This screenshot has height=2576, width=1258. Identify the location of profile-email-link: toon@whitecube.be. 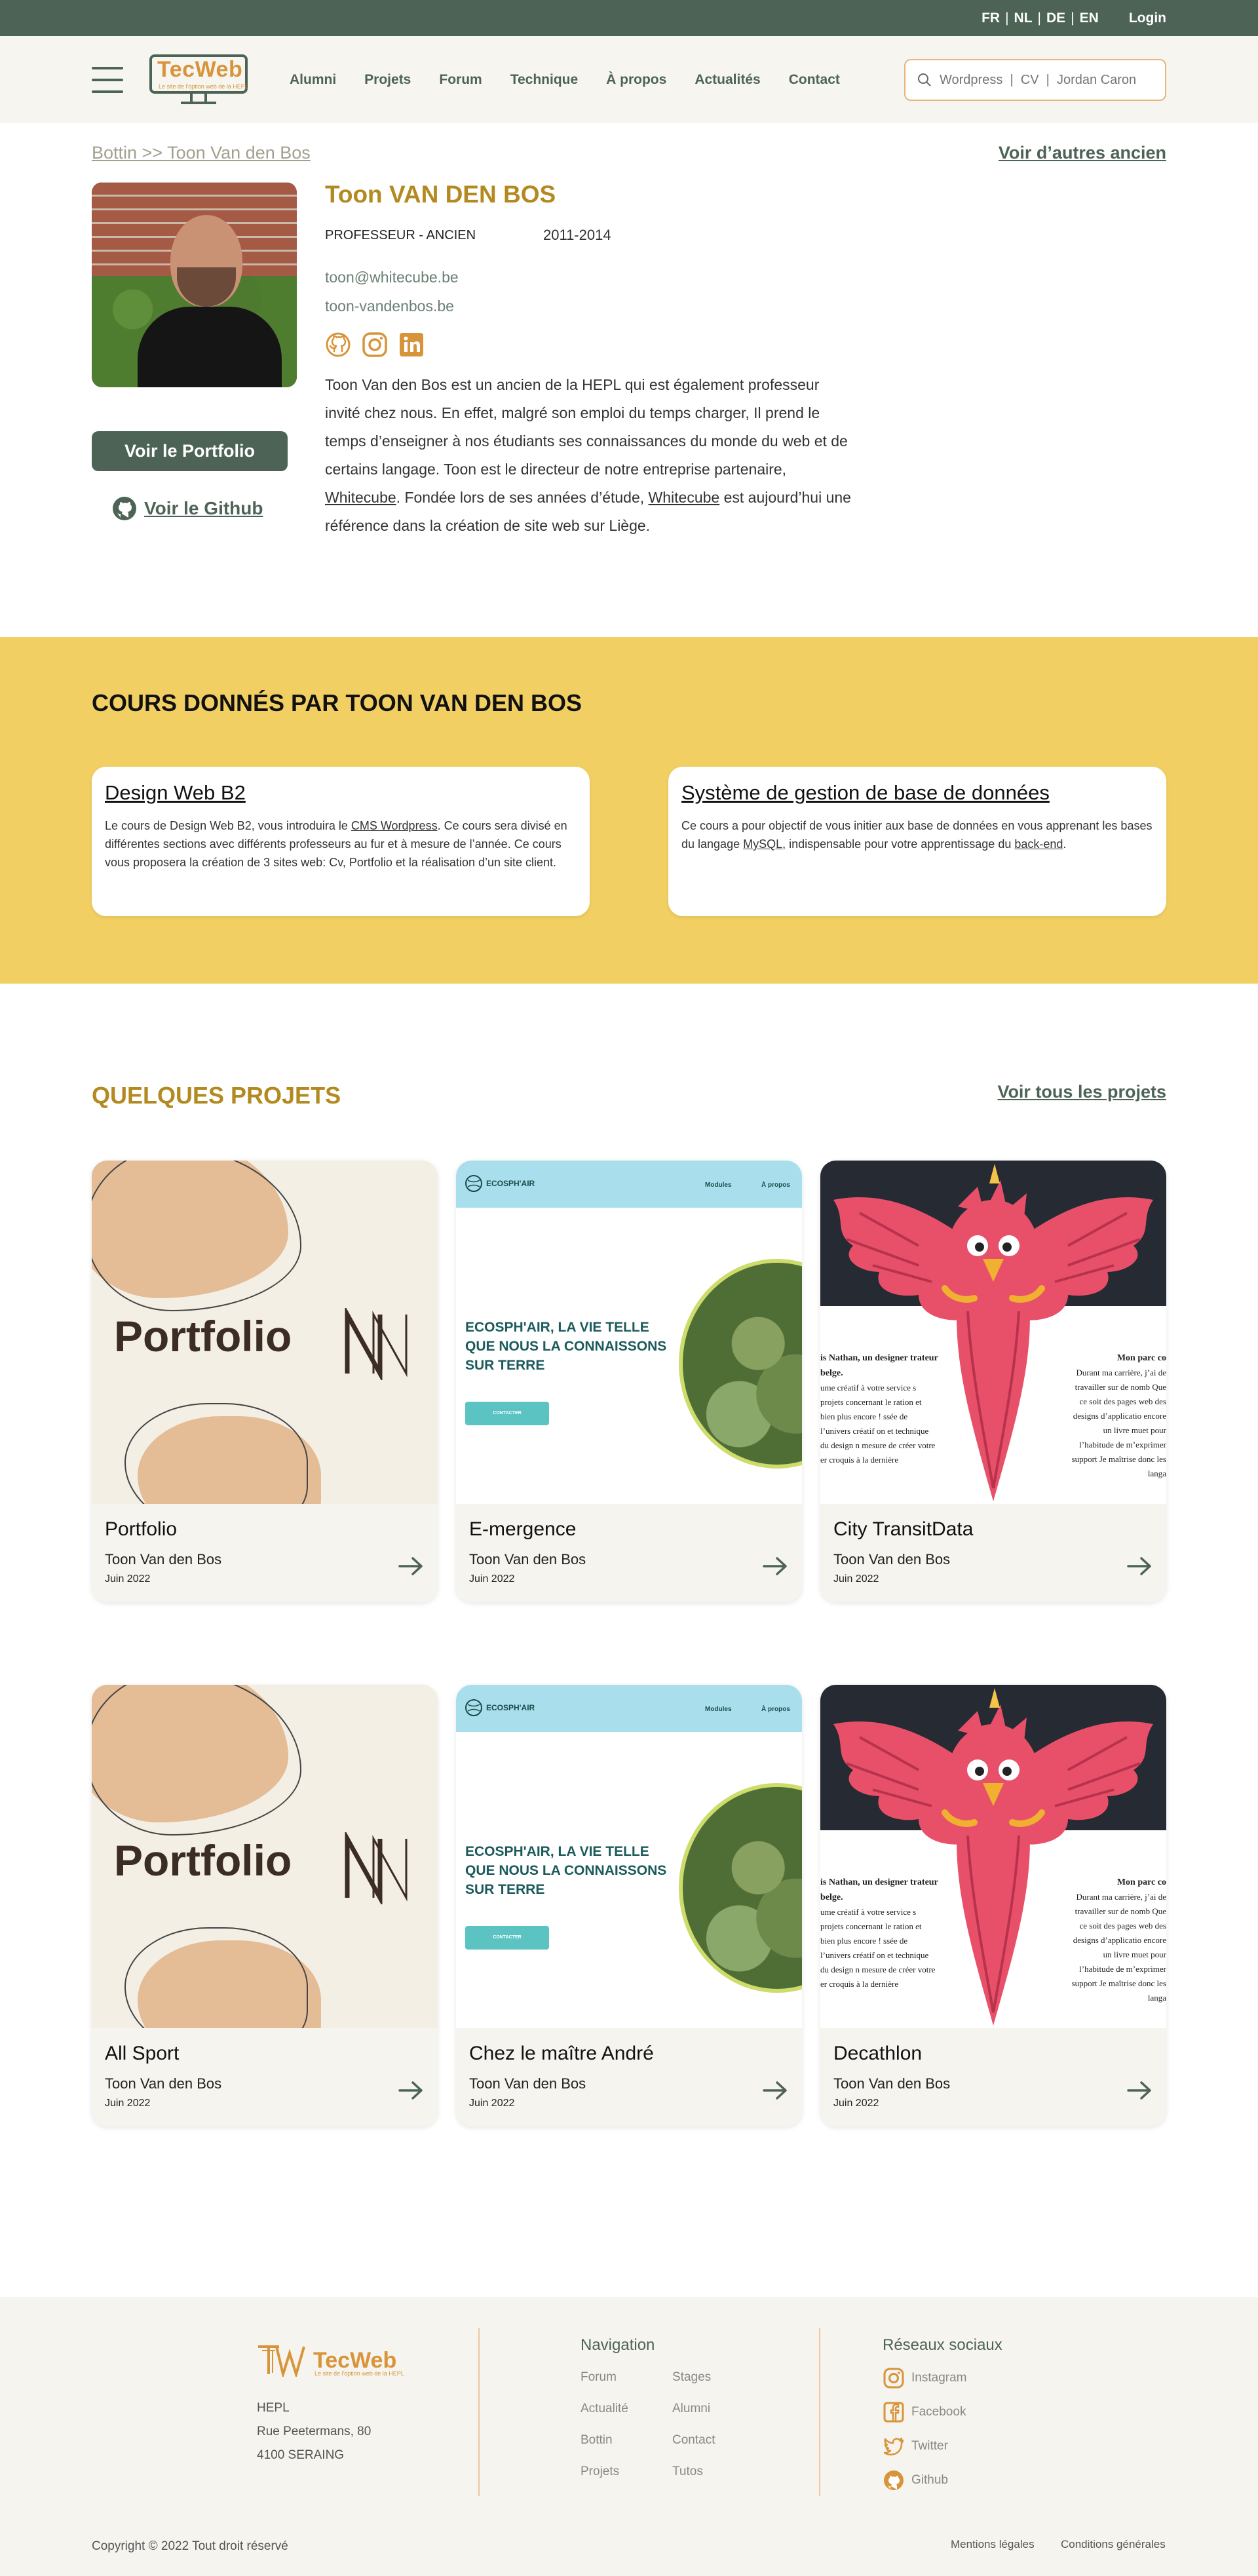
(392, 277).